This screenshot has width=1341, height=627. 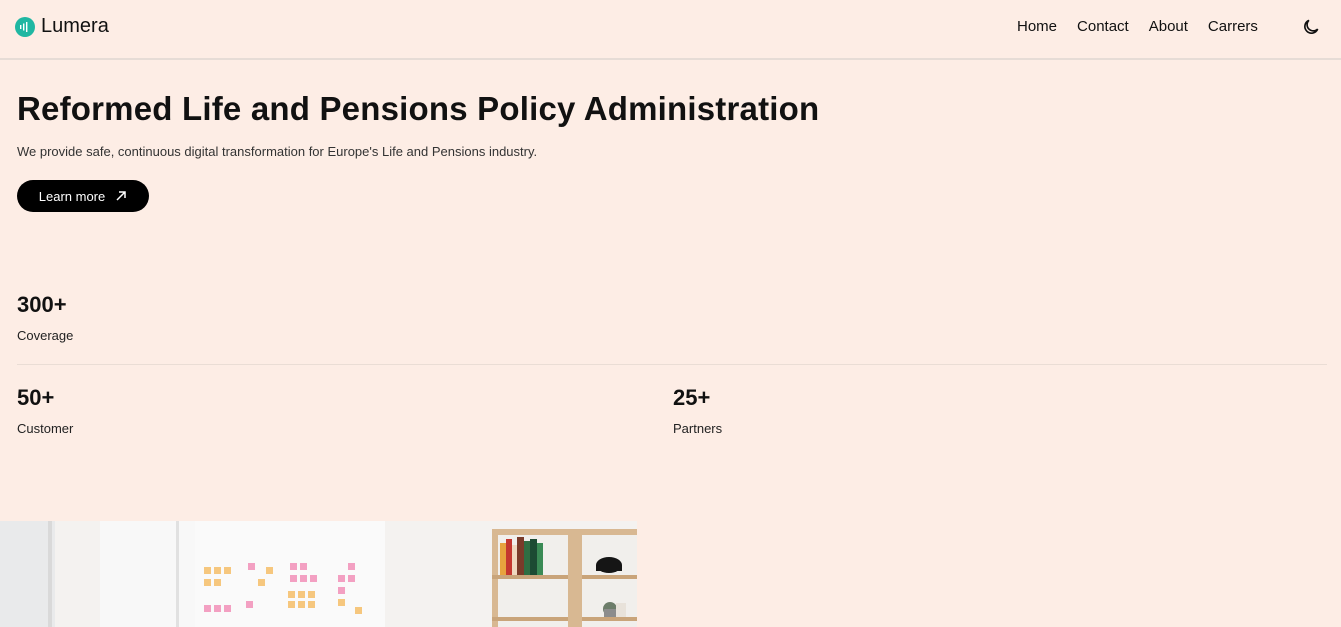 I want to click on moon-icon, so click(x=1311, y=27).